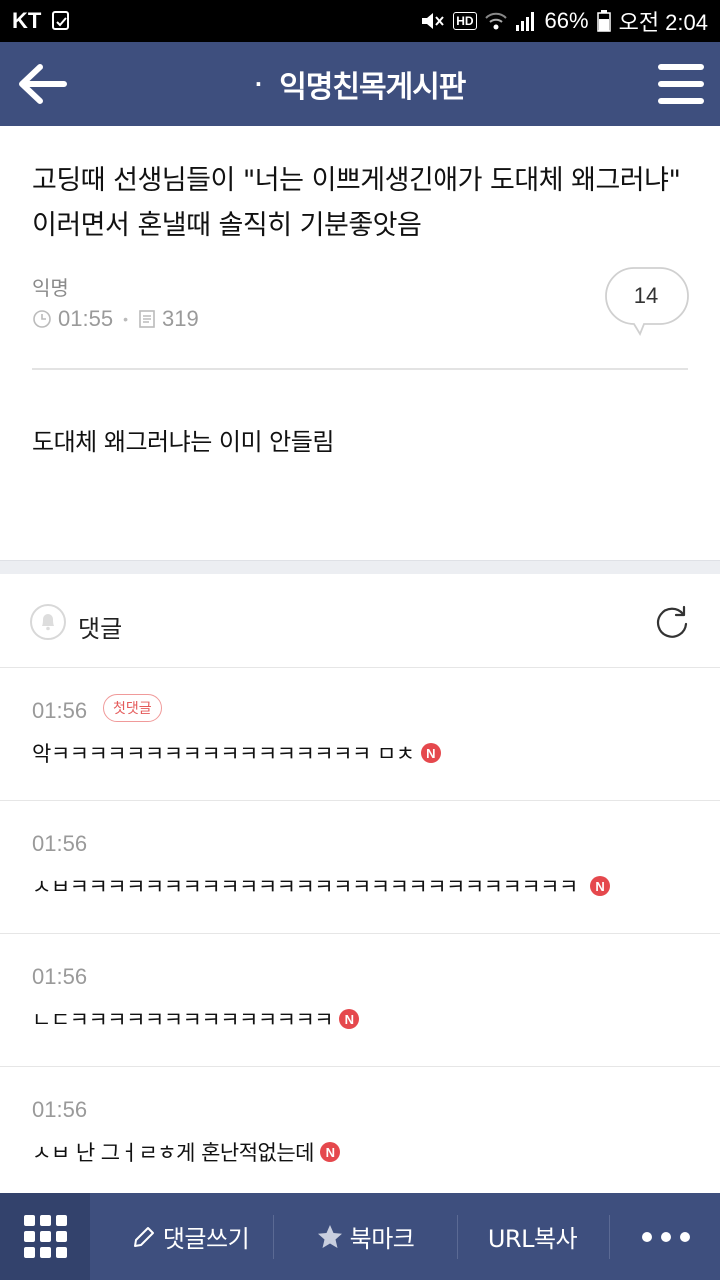 Image resolution: width=720 pixels, height=1280 pixels. I want to click on refresh-icon, so click(672, 622).